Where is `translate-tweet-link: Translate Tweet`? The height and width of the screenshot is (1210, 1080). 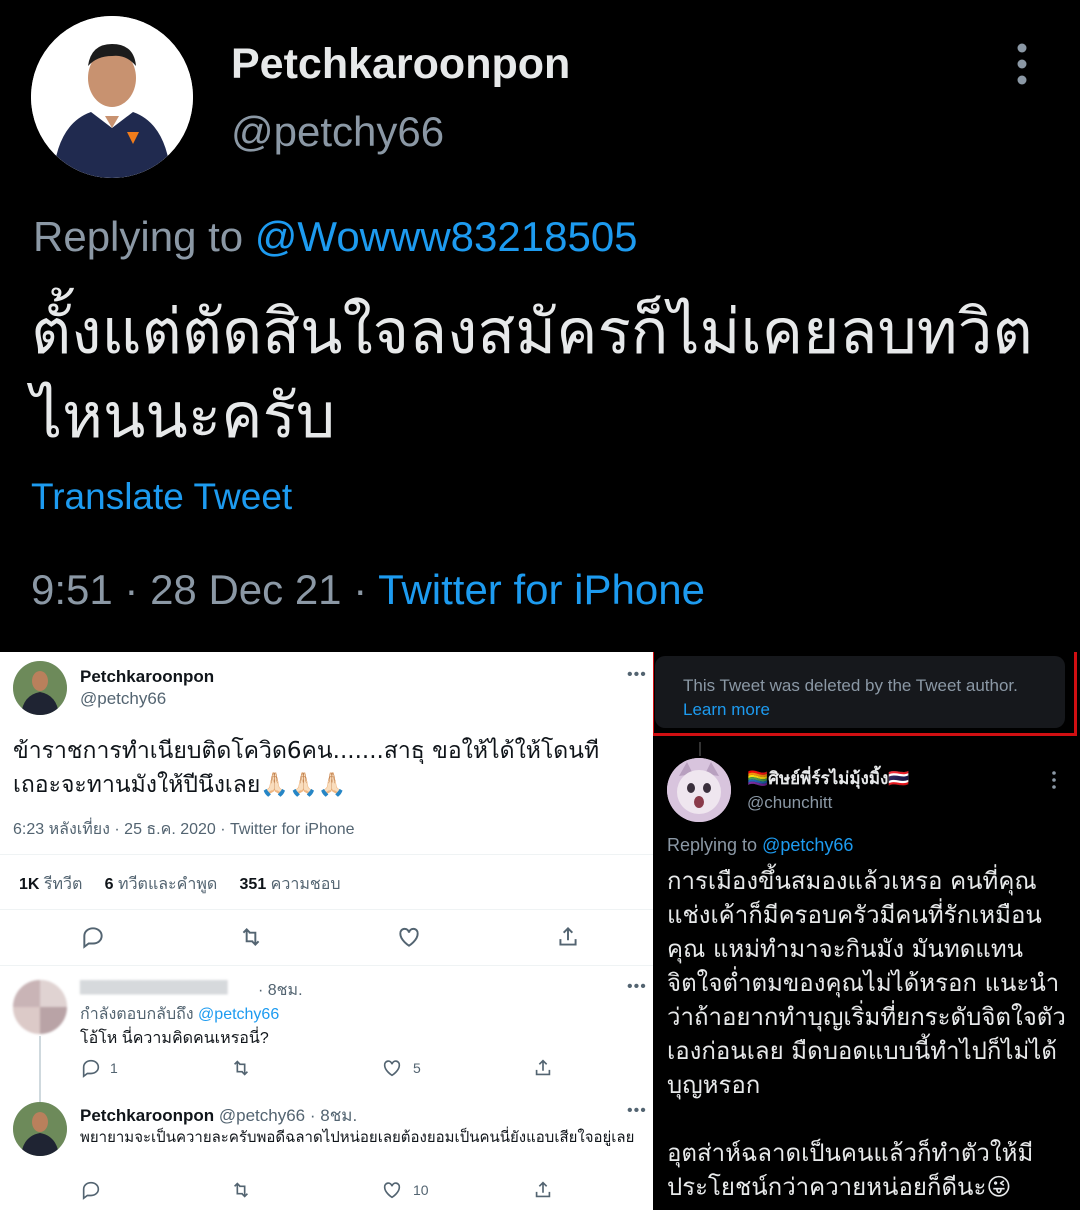
translate-tweet-link: Translate Tweet is located at coordinates (161, 497).